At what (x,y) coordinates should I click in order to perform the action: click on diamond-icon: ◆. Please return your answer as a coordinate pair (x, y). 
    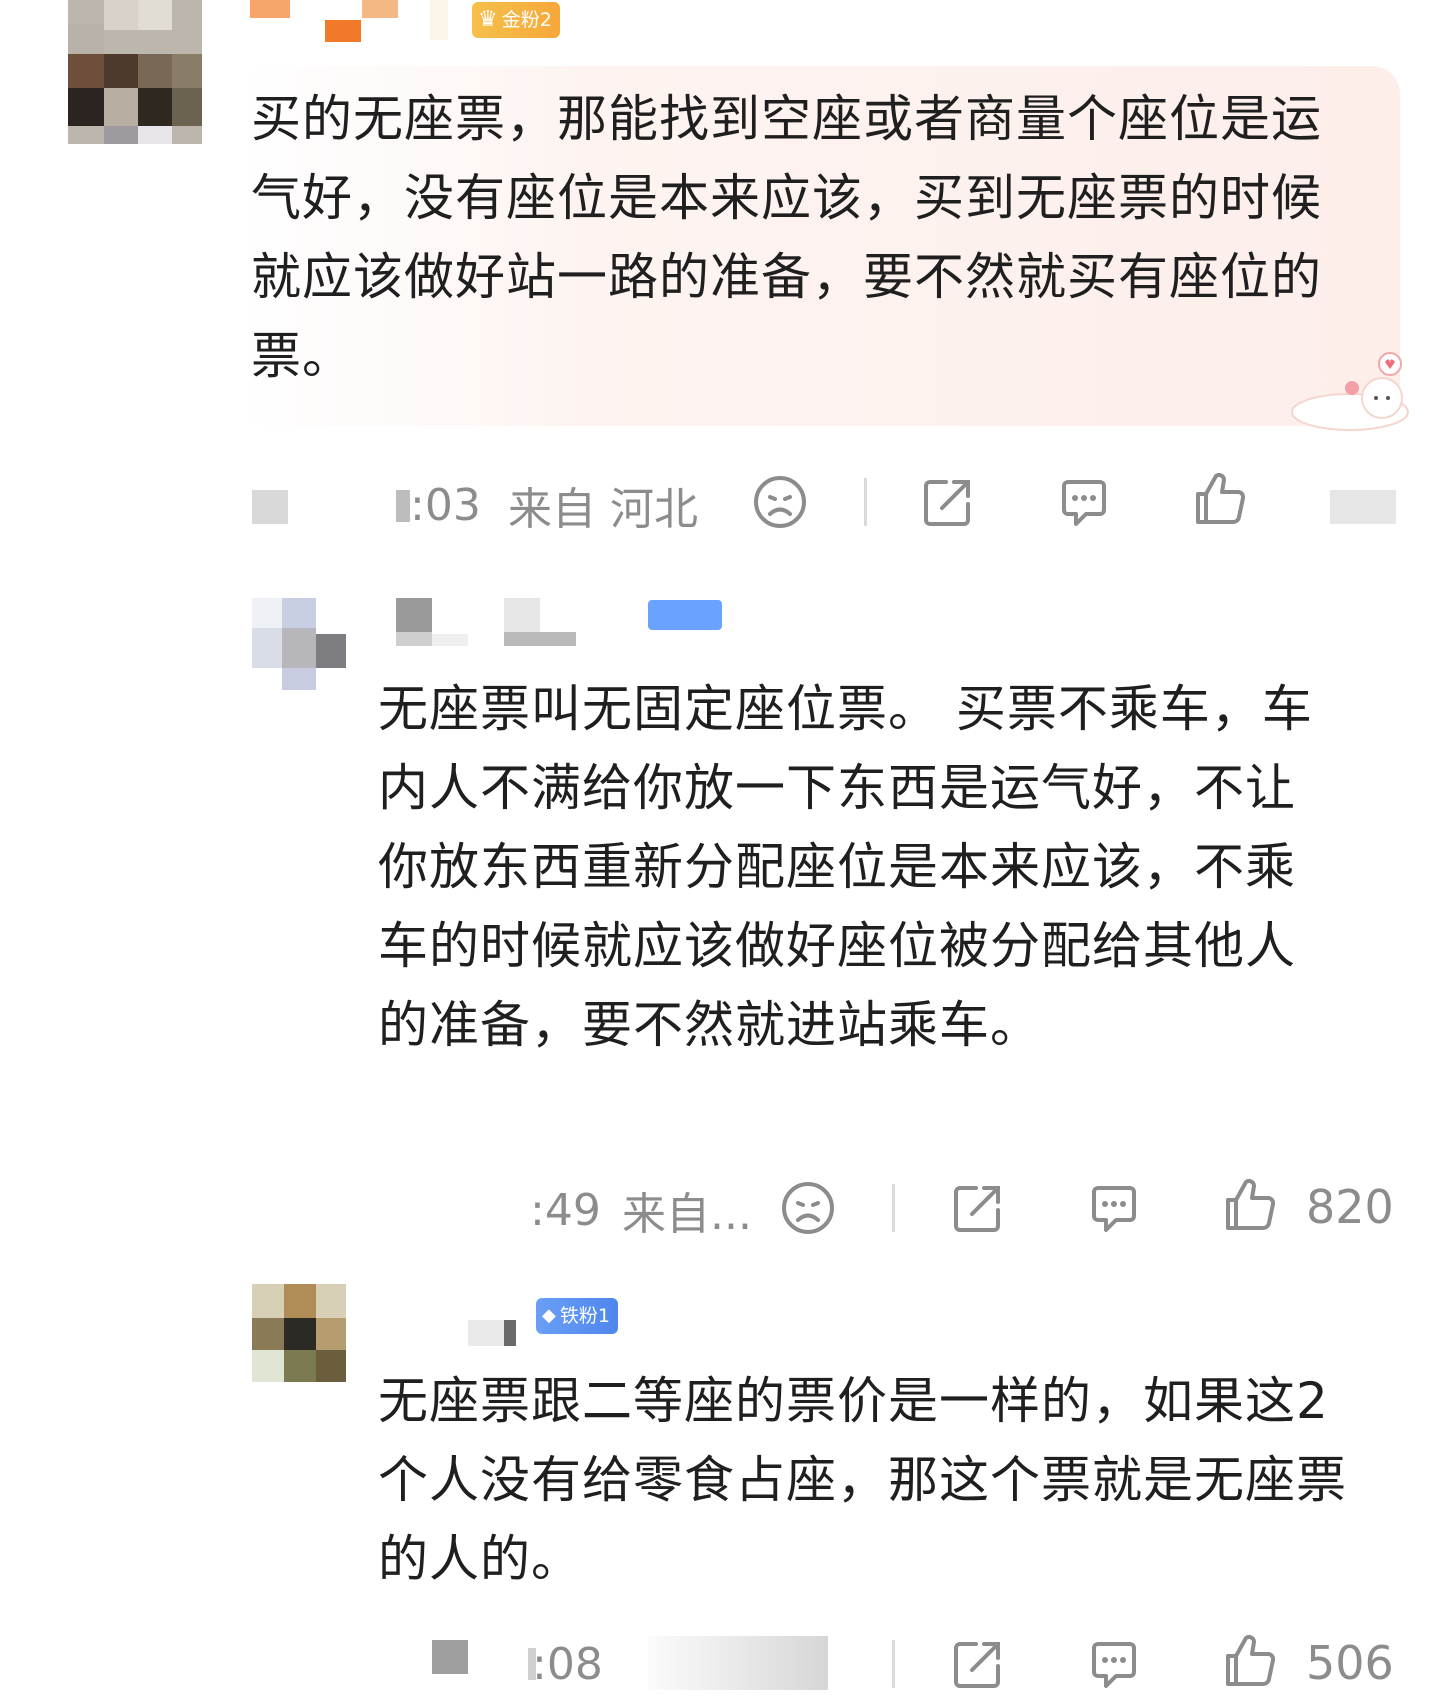
    Looking at the image, I should click on (549, 1315).